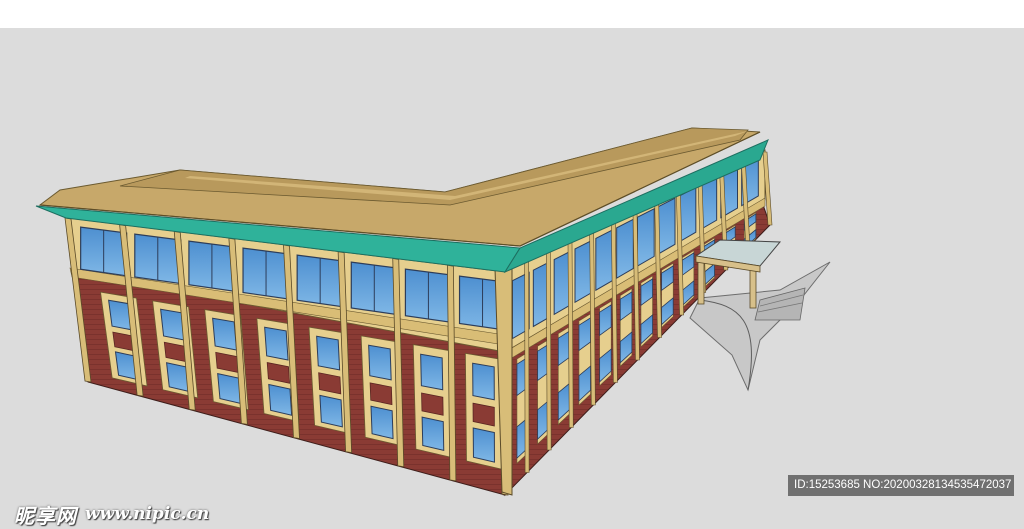 The height and width of the screenshot is (529, 1024). Describe the element at coordinates (701, 283) in the screenshot. I see `canopy-column-left` at that location.